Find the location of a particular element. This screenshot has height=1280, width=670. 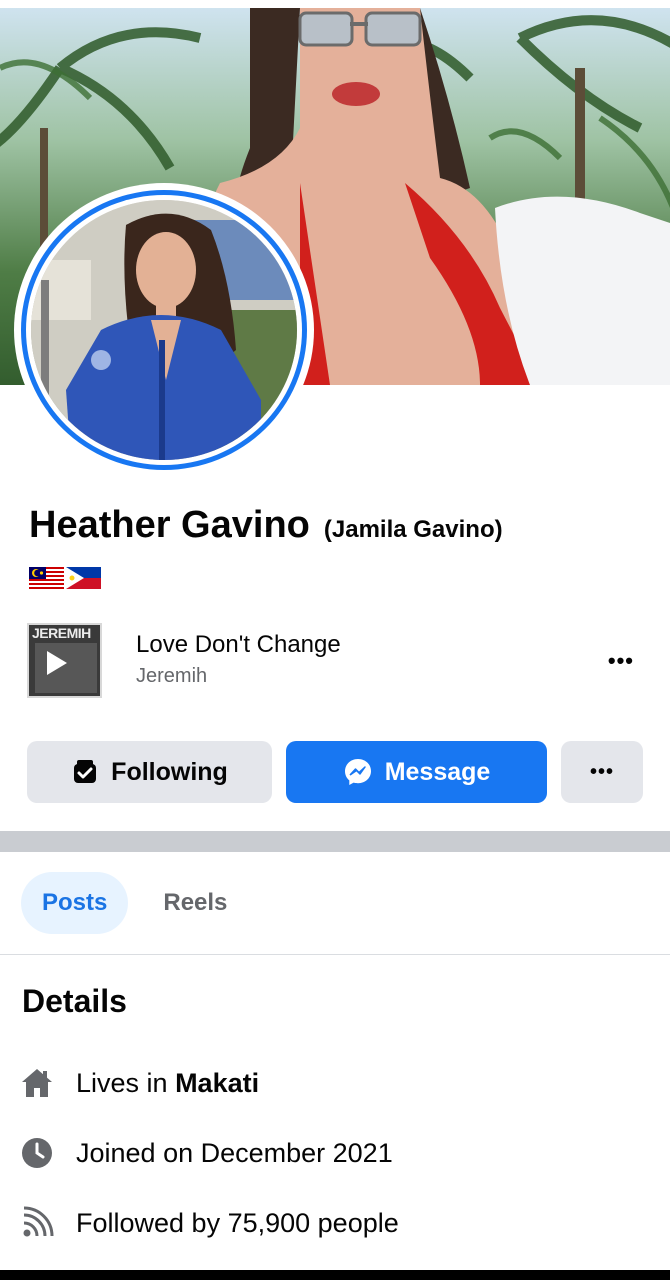

profile-picture is located at coordinates (164, 330).